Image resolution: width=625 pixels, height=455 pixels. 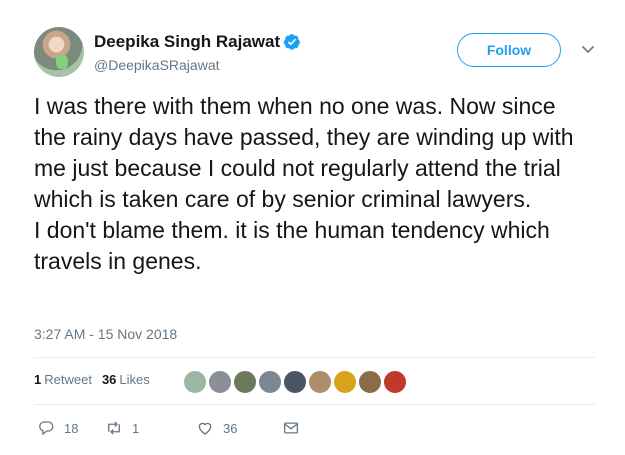 I want to click on retweet-count: 1, so click(x=136, y=428).